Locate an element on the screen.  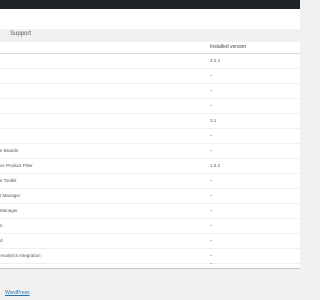
extension-name: Analytics Integration is located at coordinates (20, 255).